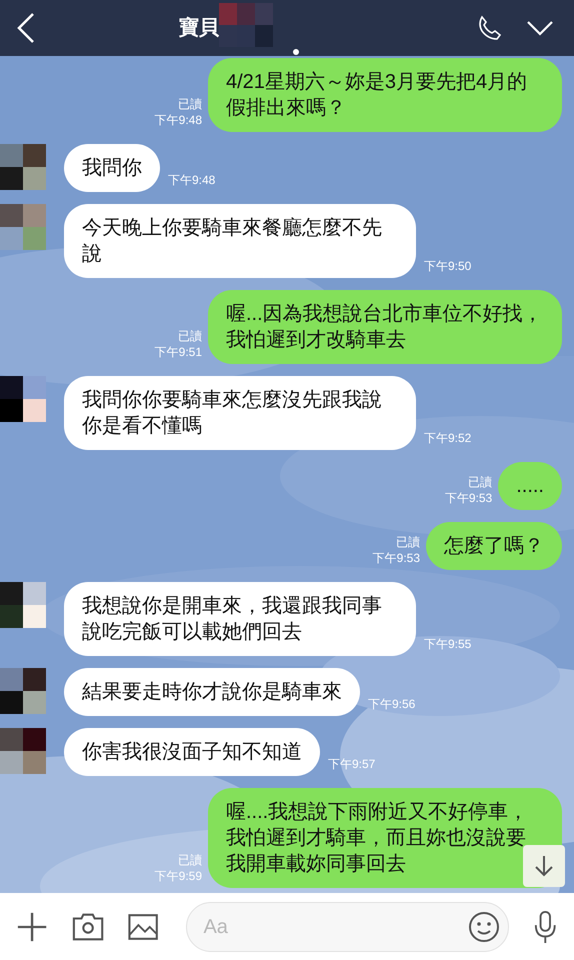 The height and width of the screenshot is (960, 574). I want to click on chat-title: 寶貝, so click(199, 28).